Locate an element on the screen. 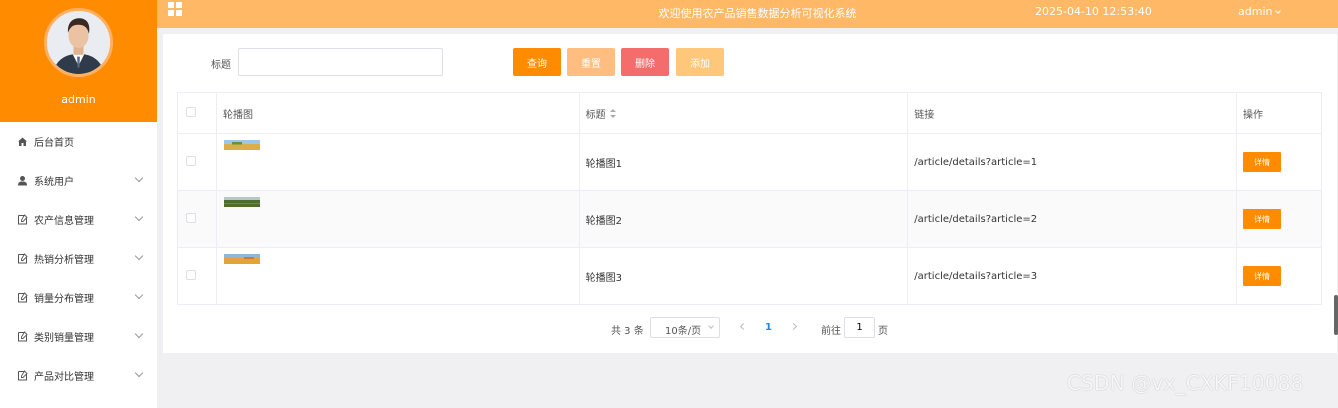 Image resolution: width=1338 pixels, height=408 pixels. sidebar-item-label: 热销分析管理 is located at coordinates (64, 260).